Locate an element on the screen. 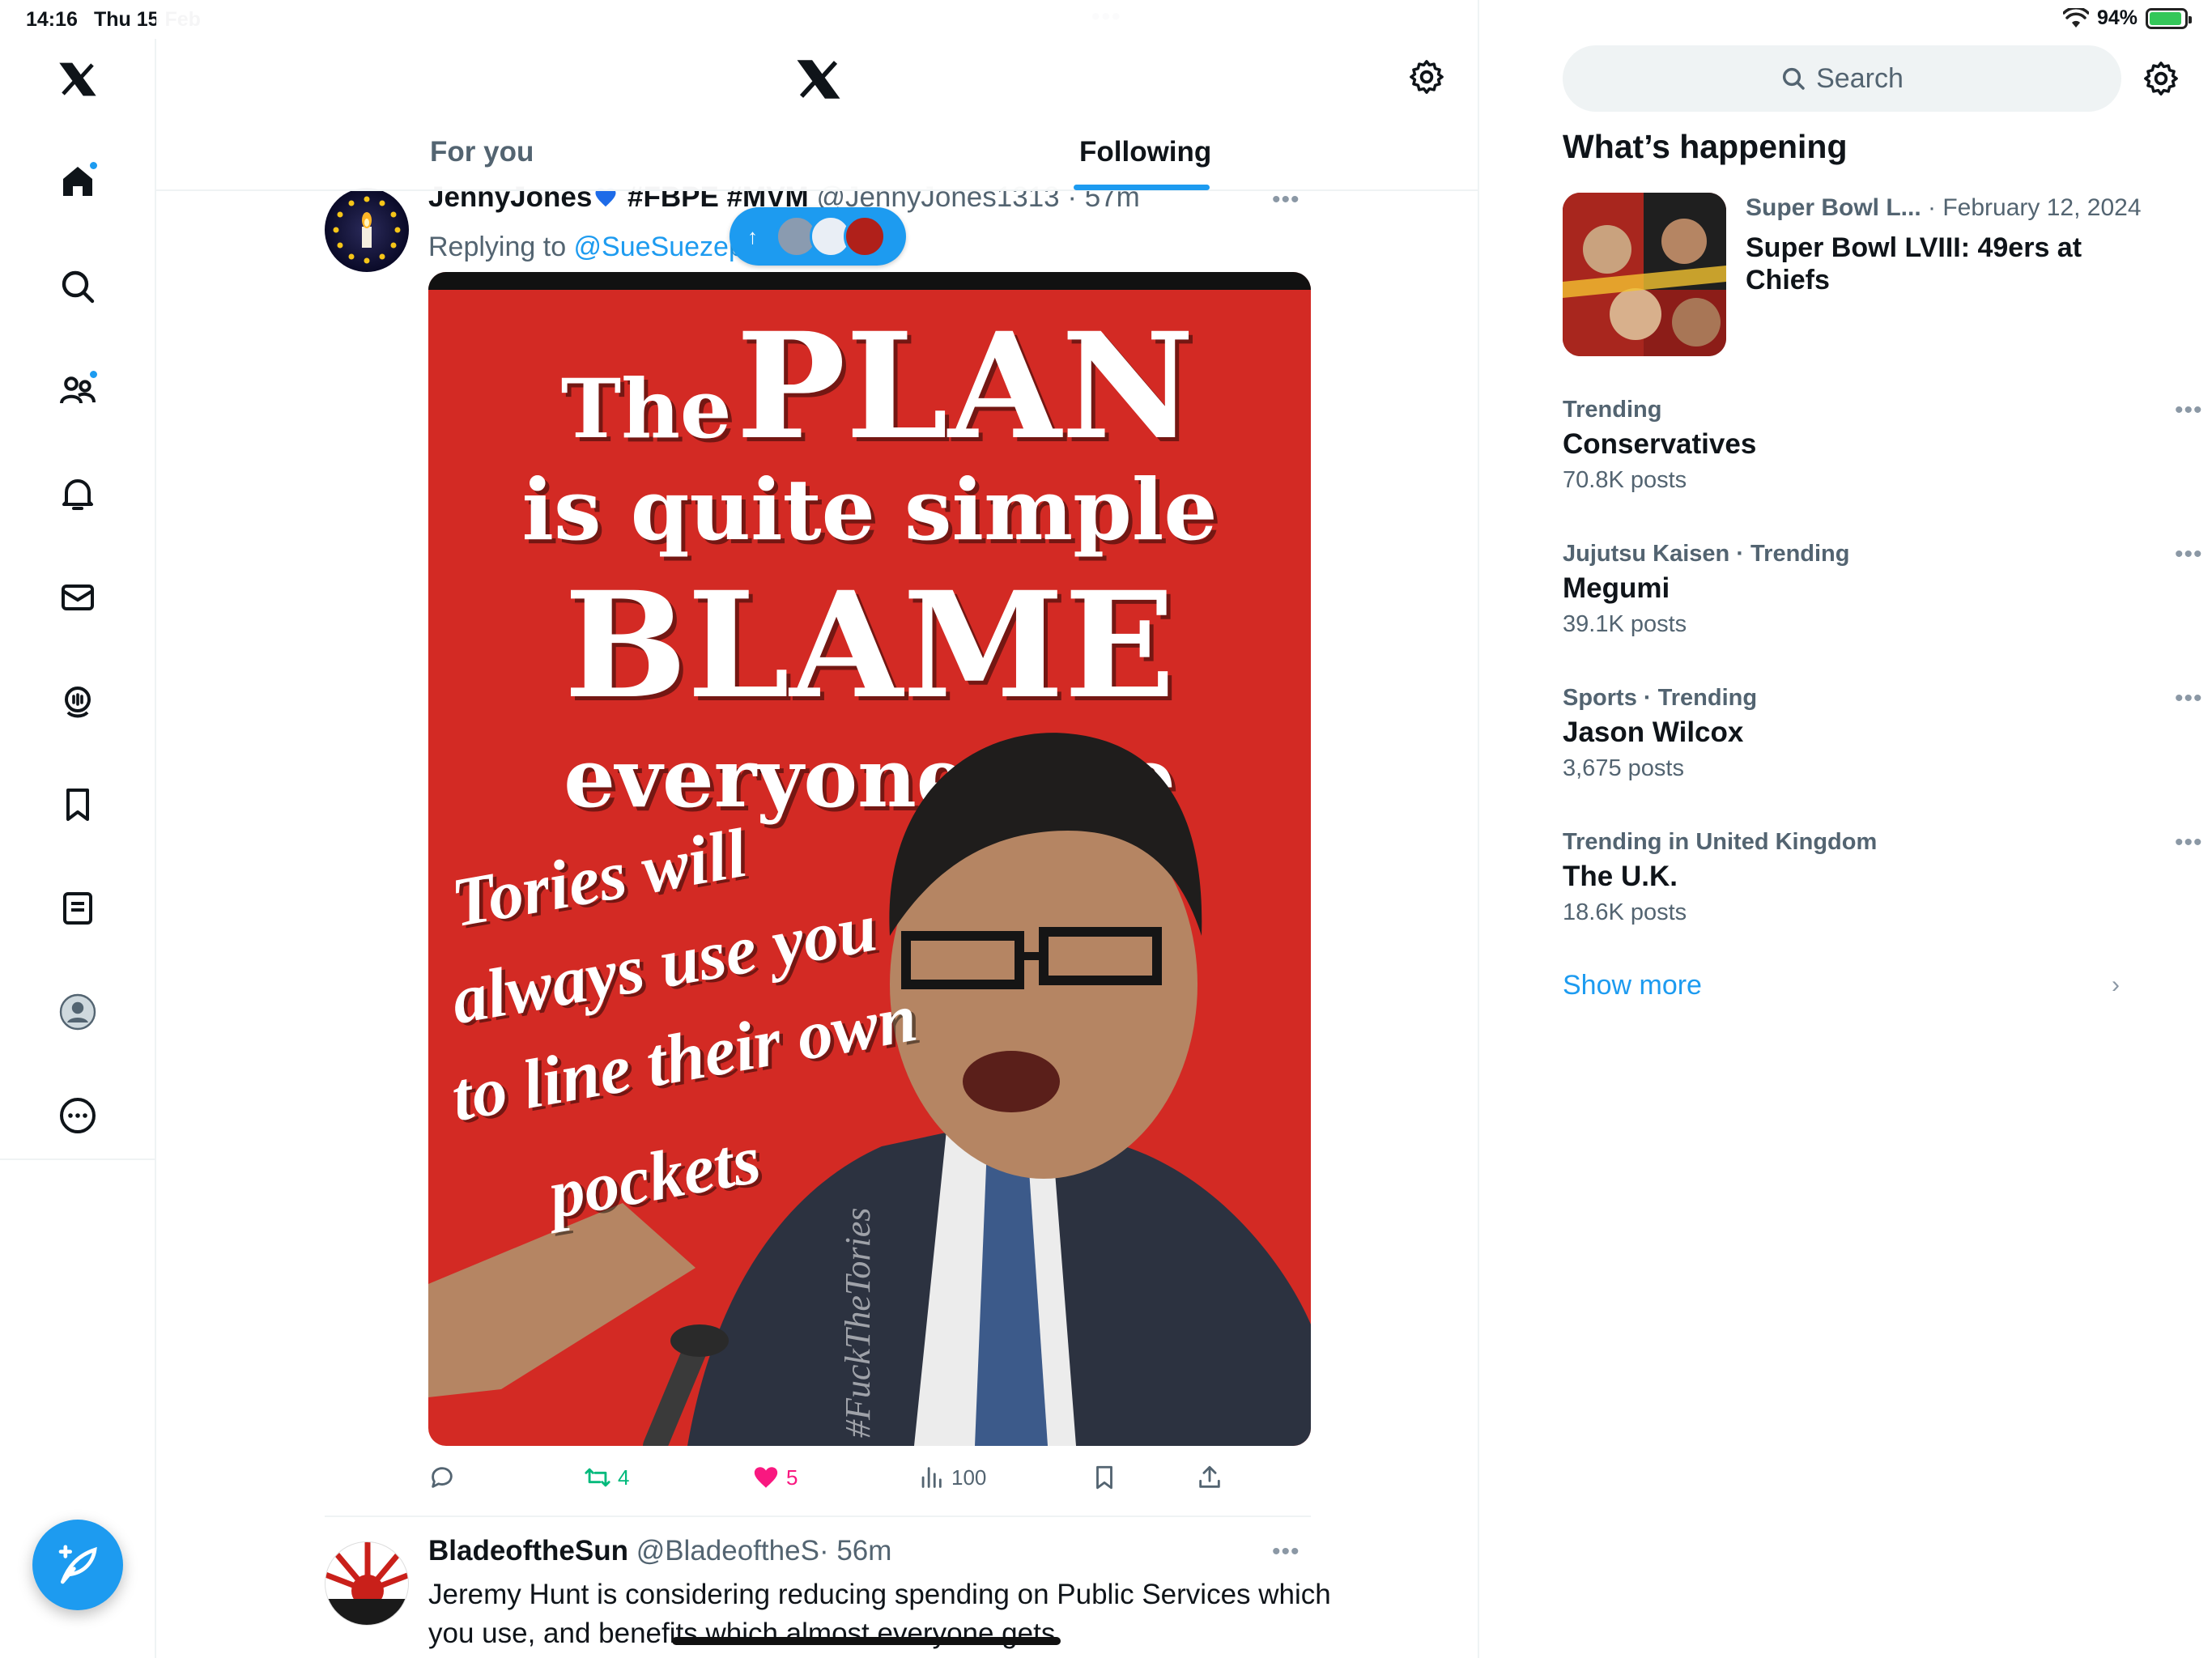 The height and width of the screenshot is (1658, 2212). tweet-actions: 4 5 100 is located at coordinates (869, 1481).